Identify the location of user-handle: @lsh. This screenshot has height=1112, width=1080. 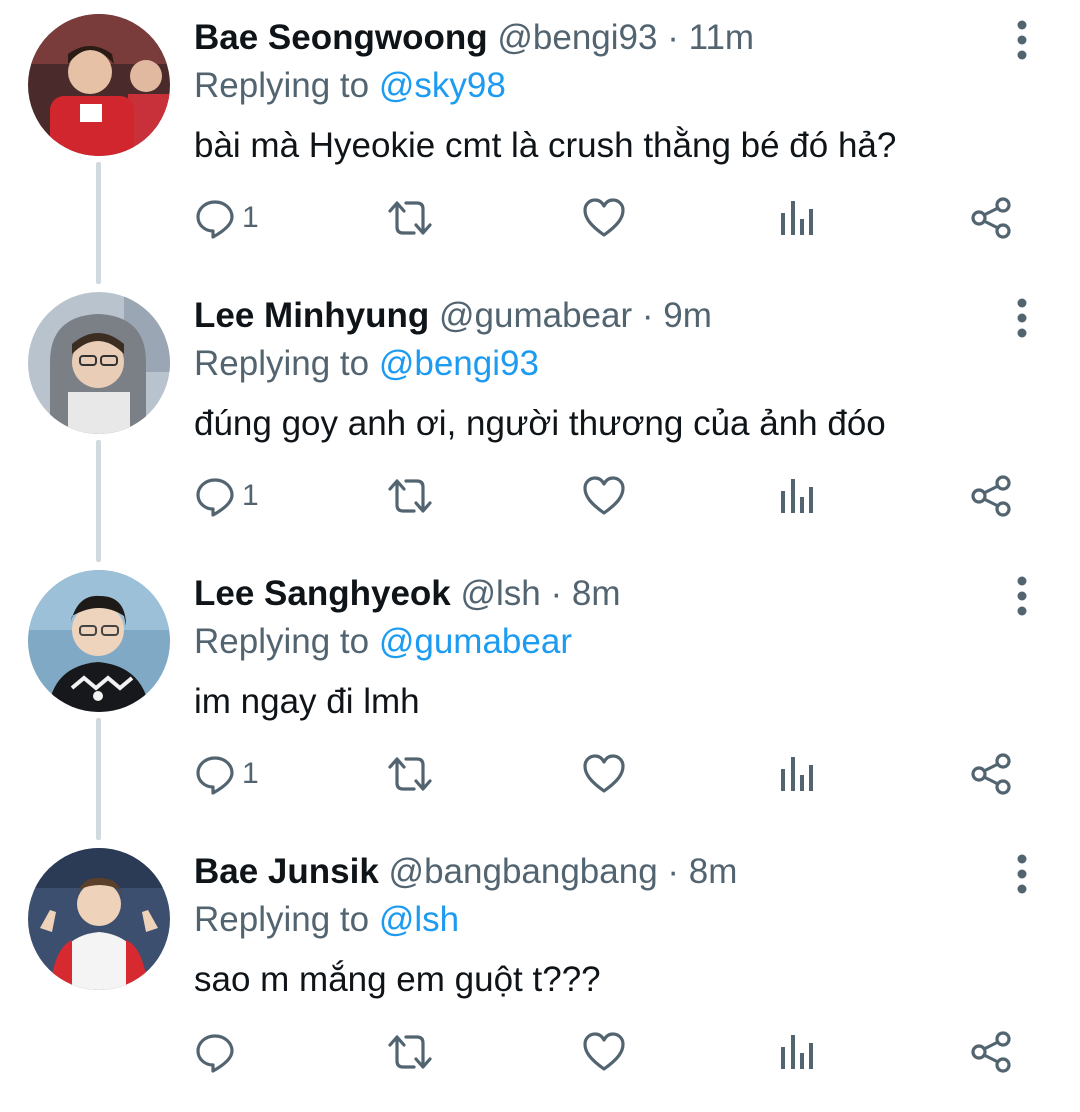
(501, 593).